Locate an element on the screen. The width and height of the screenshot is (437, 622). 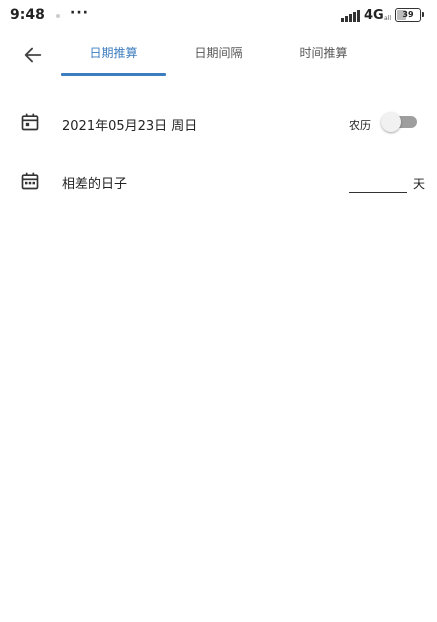
status-dot-icon is located at coordinates (58, 16).